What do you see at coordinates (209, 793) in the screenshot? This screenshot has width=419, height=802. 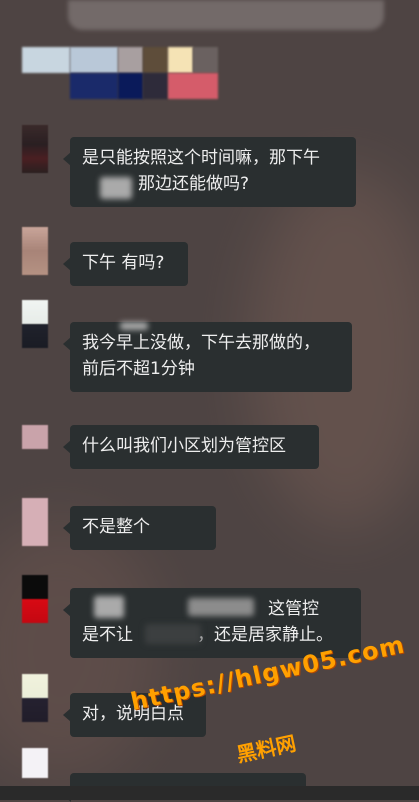 I see `bottom-edge` at bounding box center [209, 793].